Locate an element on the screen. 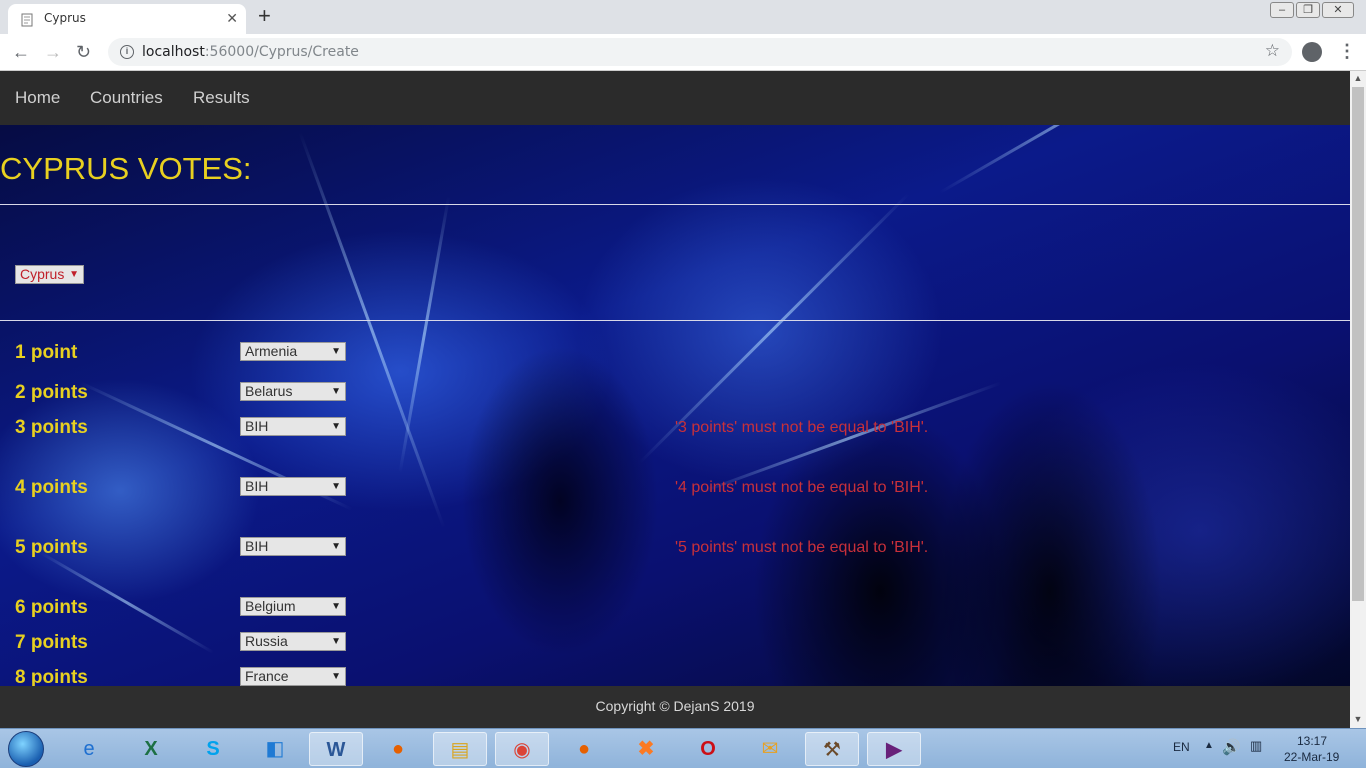 This screenshot has height=768, width=1366. forward-arrow-icon: → is located at coordinates (53, 52).